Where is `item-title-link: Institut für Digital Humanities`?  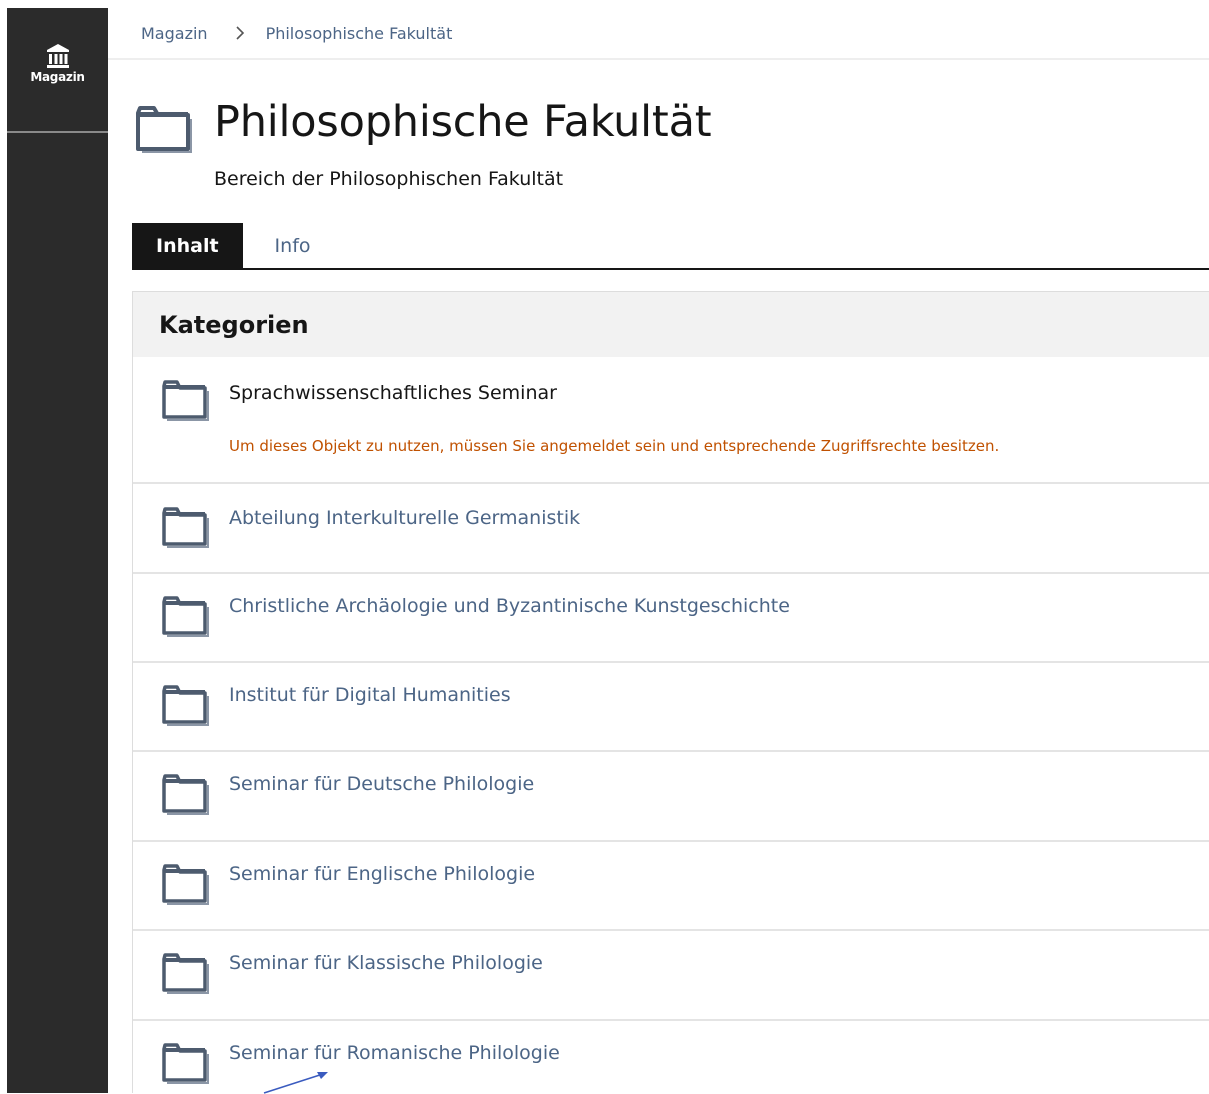
item-title-link: Institut für Digital Humanities is located at coordinates (370, 695).